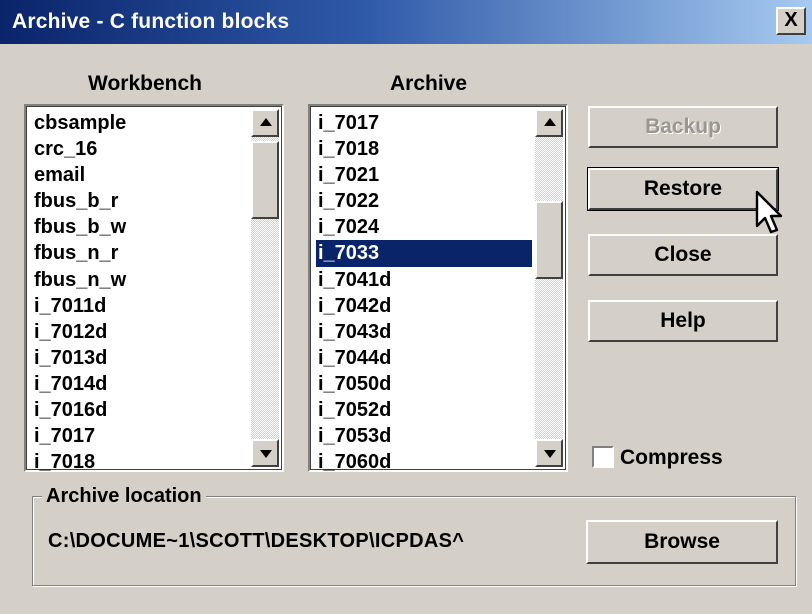 The width and height of the screenshot is (812, 614). Describe the element at coordinates (140, 358) in the screenshot. I see `list-item: i_7013d` at that location.